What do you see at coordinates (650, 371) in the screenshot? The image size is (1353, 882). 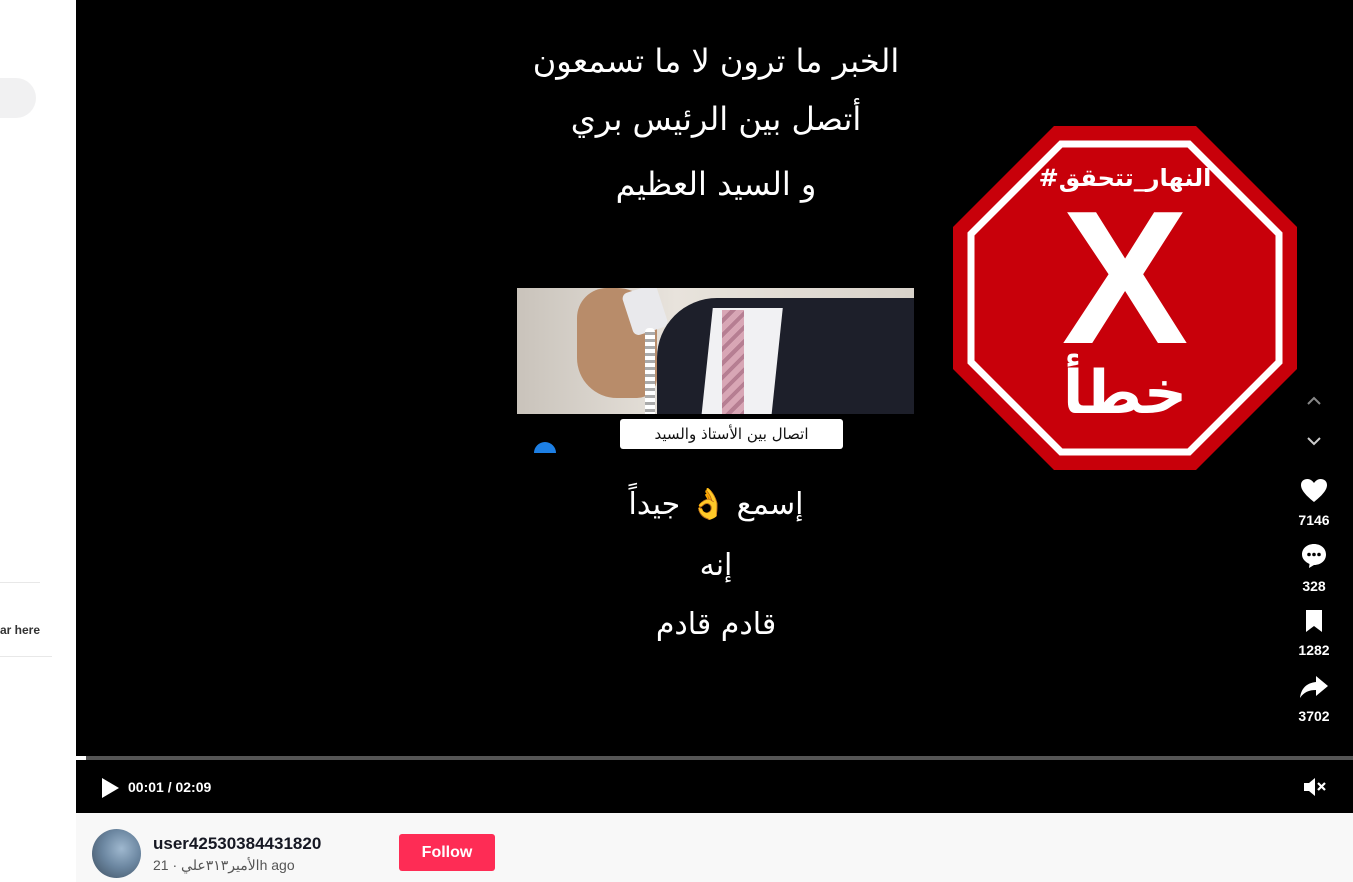 I see `telephone-cord` at bounding box center [650, 371].